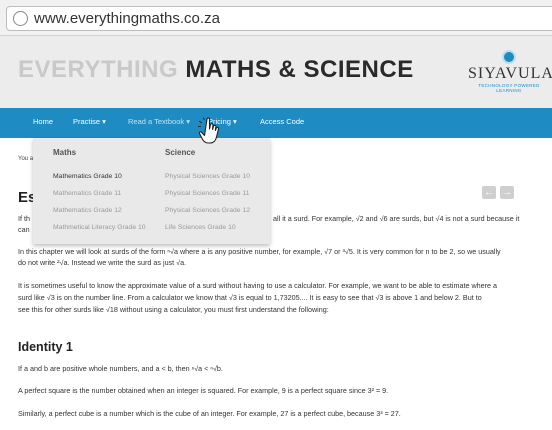 Image resolution: width=552 pixels, height=430 pixels. Describe the element at coordinates (282, 121) in the screenshot. I see `nav-access-code: Access Code` at that location.